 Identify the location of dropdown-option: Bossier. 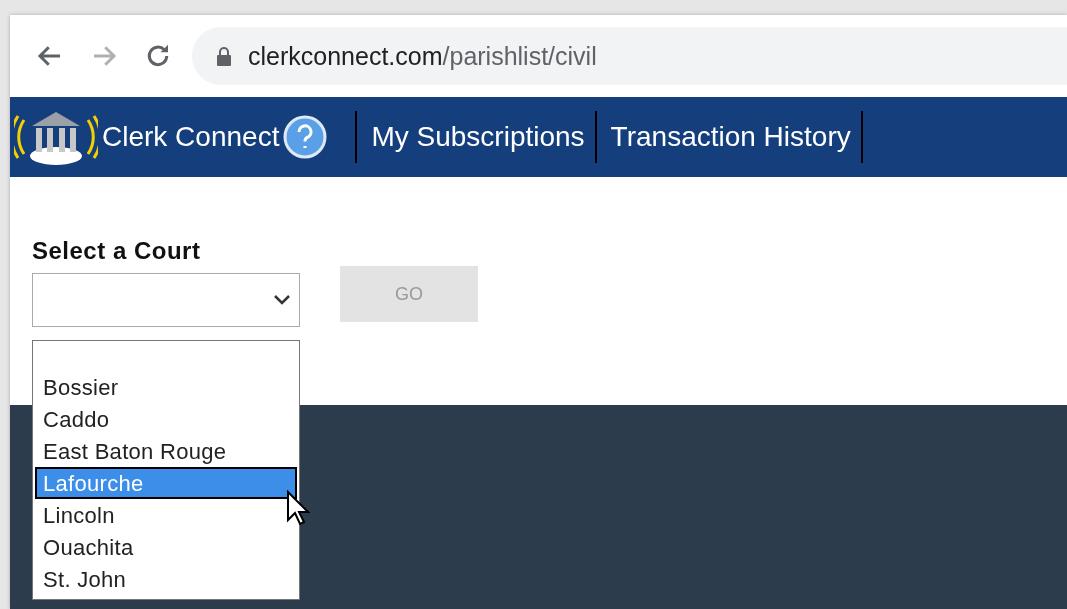
(166, 387).